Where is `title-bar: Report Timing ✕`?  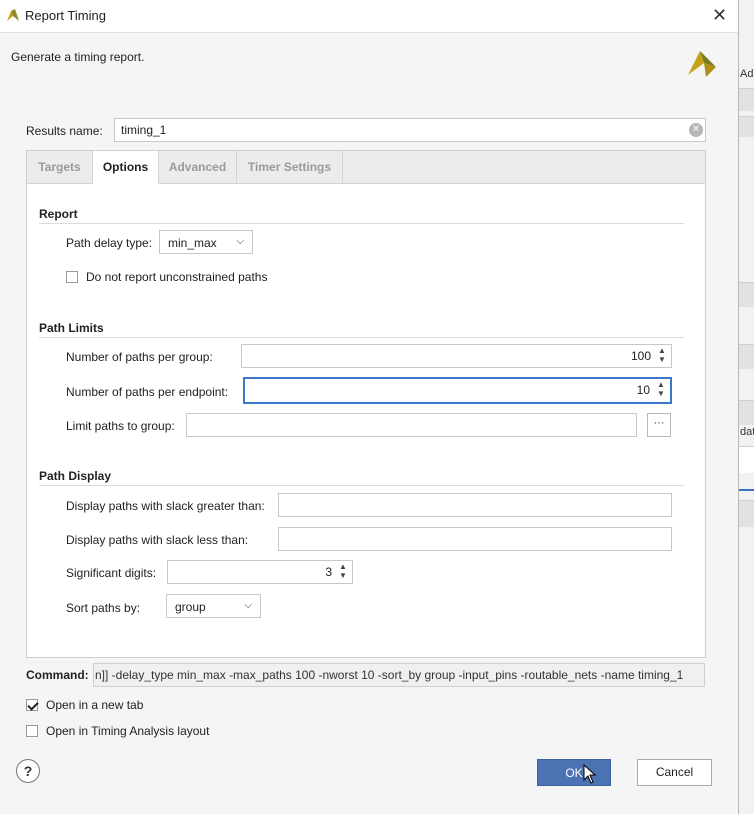 title-bar: Report Timing ✕ is located at coordinates (369, 16).